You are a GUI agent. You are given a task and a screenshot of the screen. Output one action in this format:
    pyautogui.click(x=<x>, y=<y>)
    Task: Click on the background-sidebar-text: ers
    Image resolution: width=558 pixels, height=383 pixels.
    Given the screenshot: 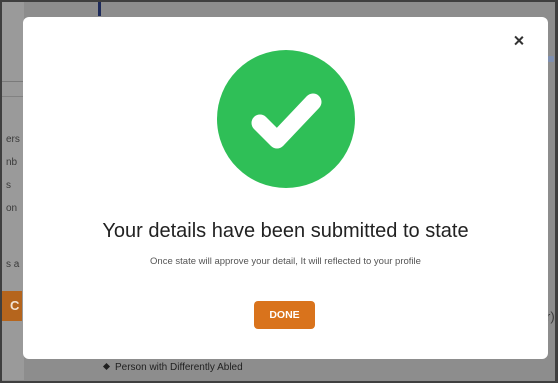 What is the action you would take?
    pyautogui.click(x=13, y=139)
    